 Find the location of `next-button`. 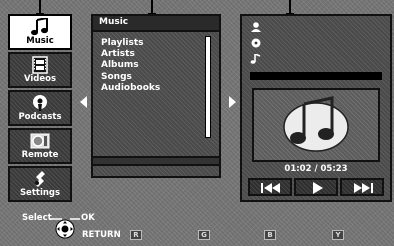

next-button is located at coordinates (362, 187).